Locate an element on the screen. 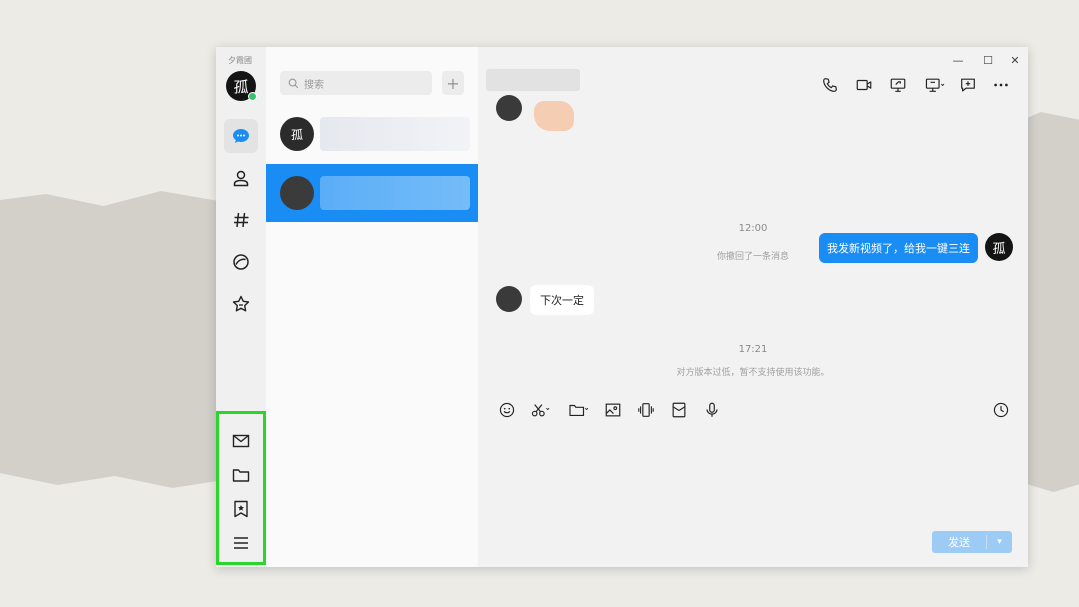  red-packet-button is located at coordinates (679, 410).